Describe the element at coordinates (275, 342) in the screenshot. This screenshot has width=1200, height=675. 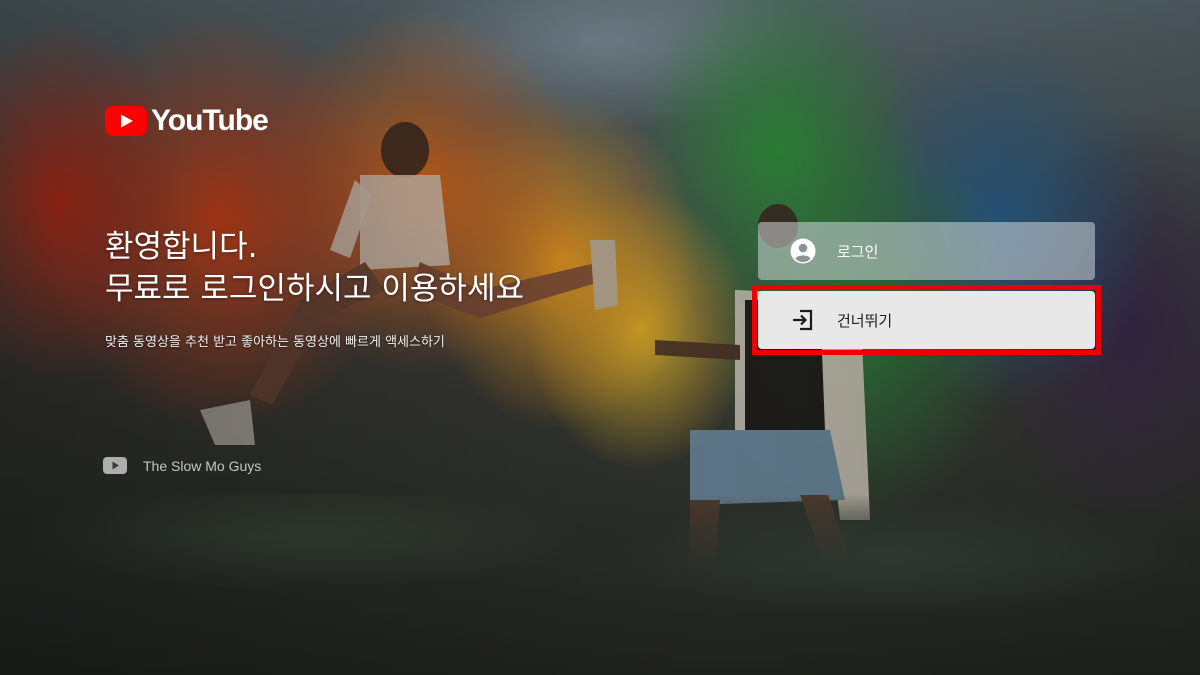
I see `welcome-description: 맞춤 동영상을 추천 받고 좋아하는 동영상에 빠르게 액세스하기` at that location.